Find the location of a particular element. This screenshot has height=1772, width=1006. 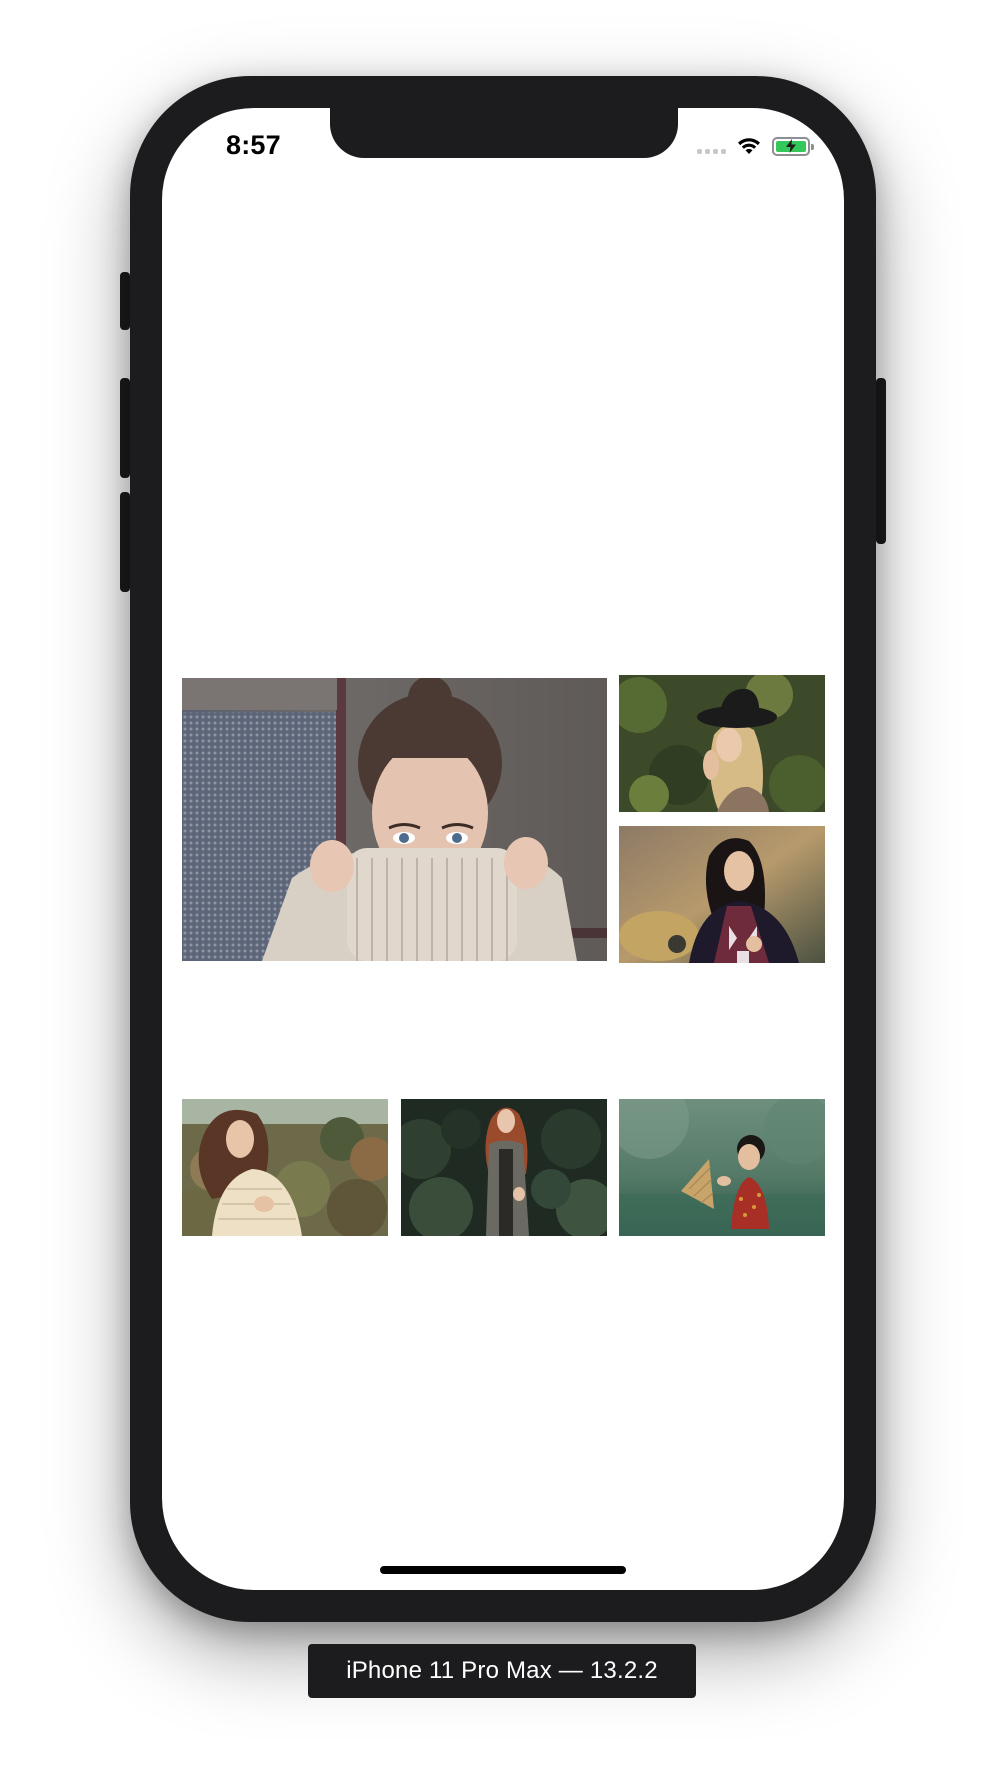

home-indicator is located at coordinates (503, 1570).